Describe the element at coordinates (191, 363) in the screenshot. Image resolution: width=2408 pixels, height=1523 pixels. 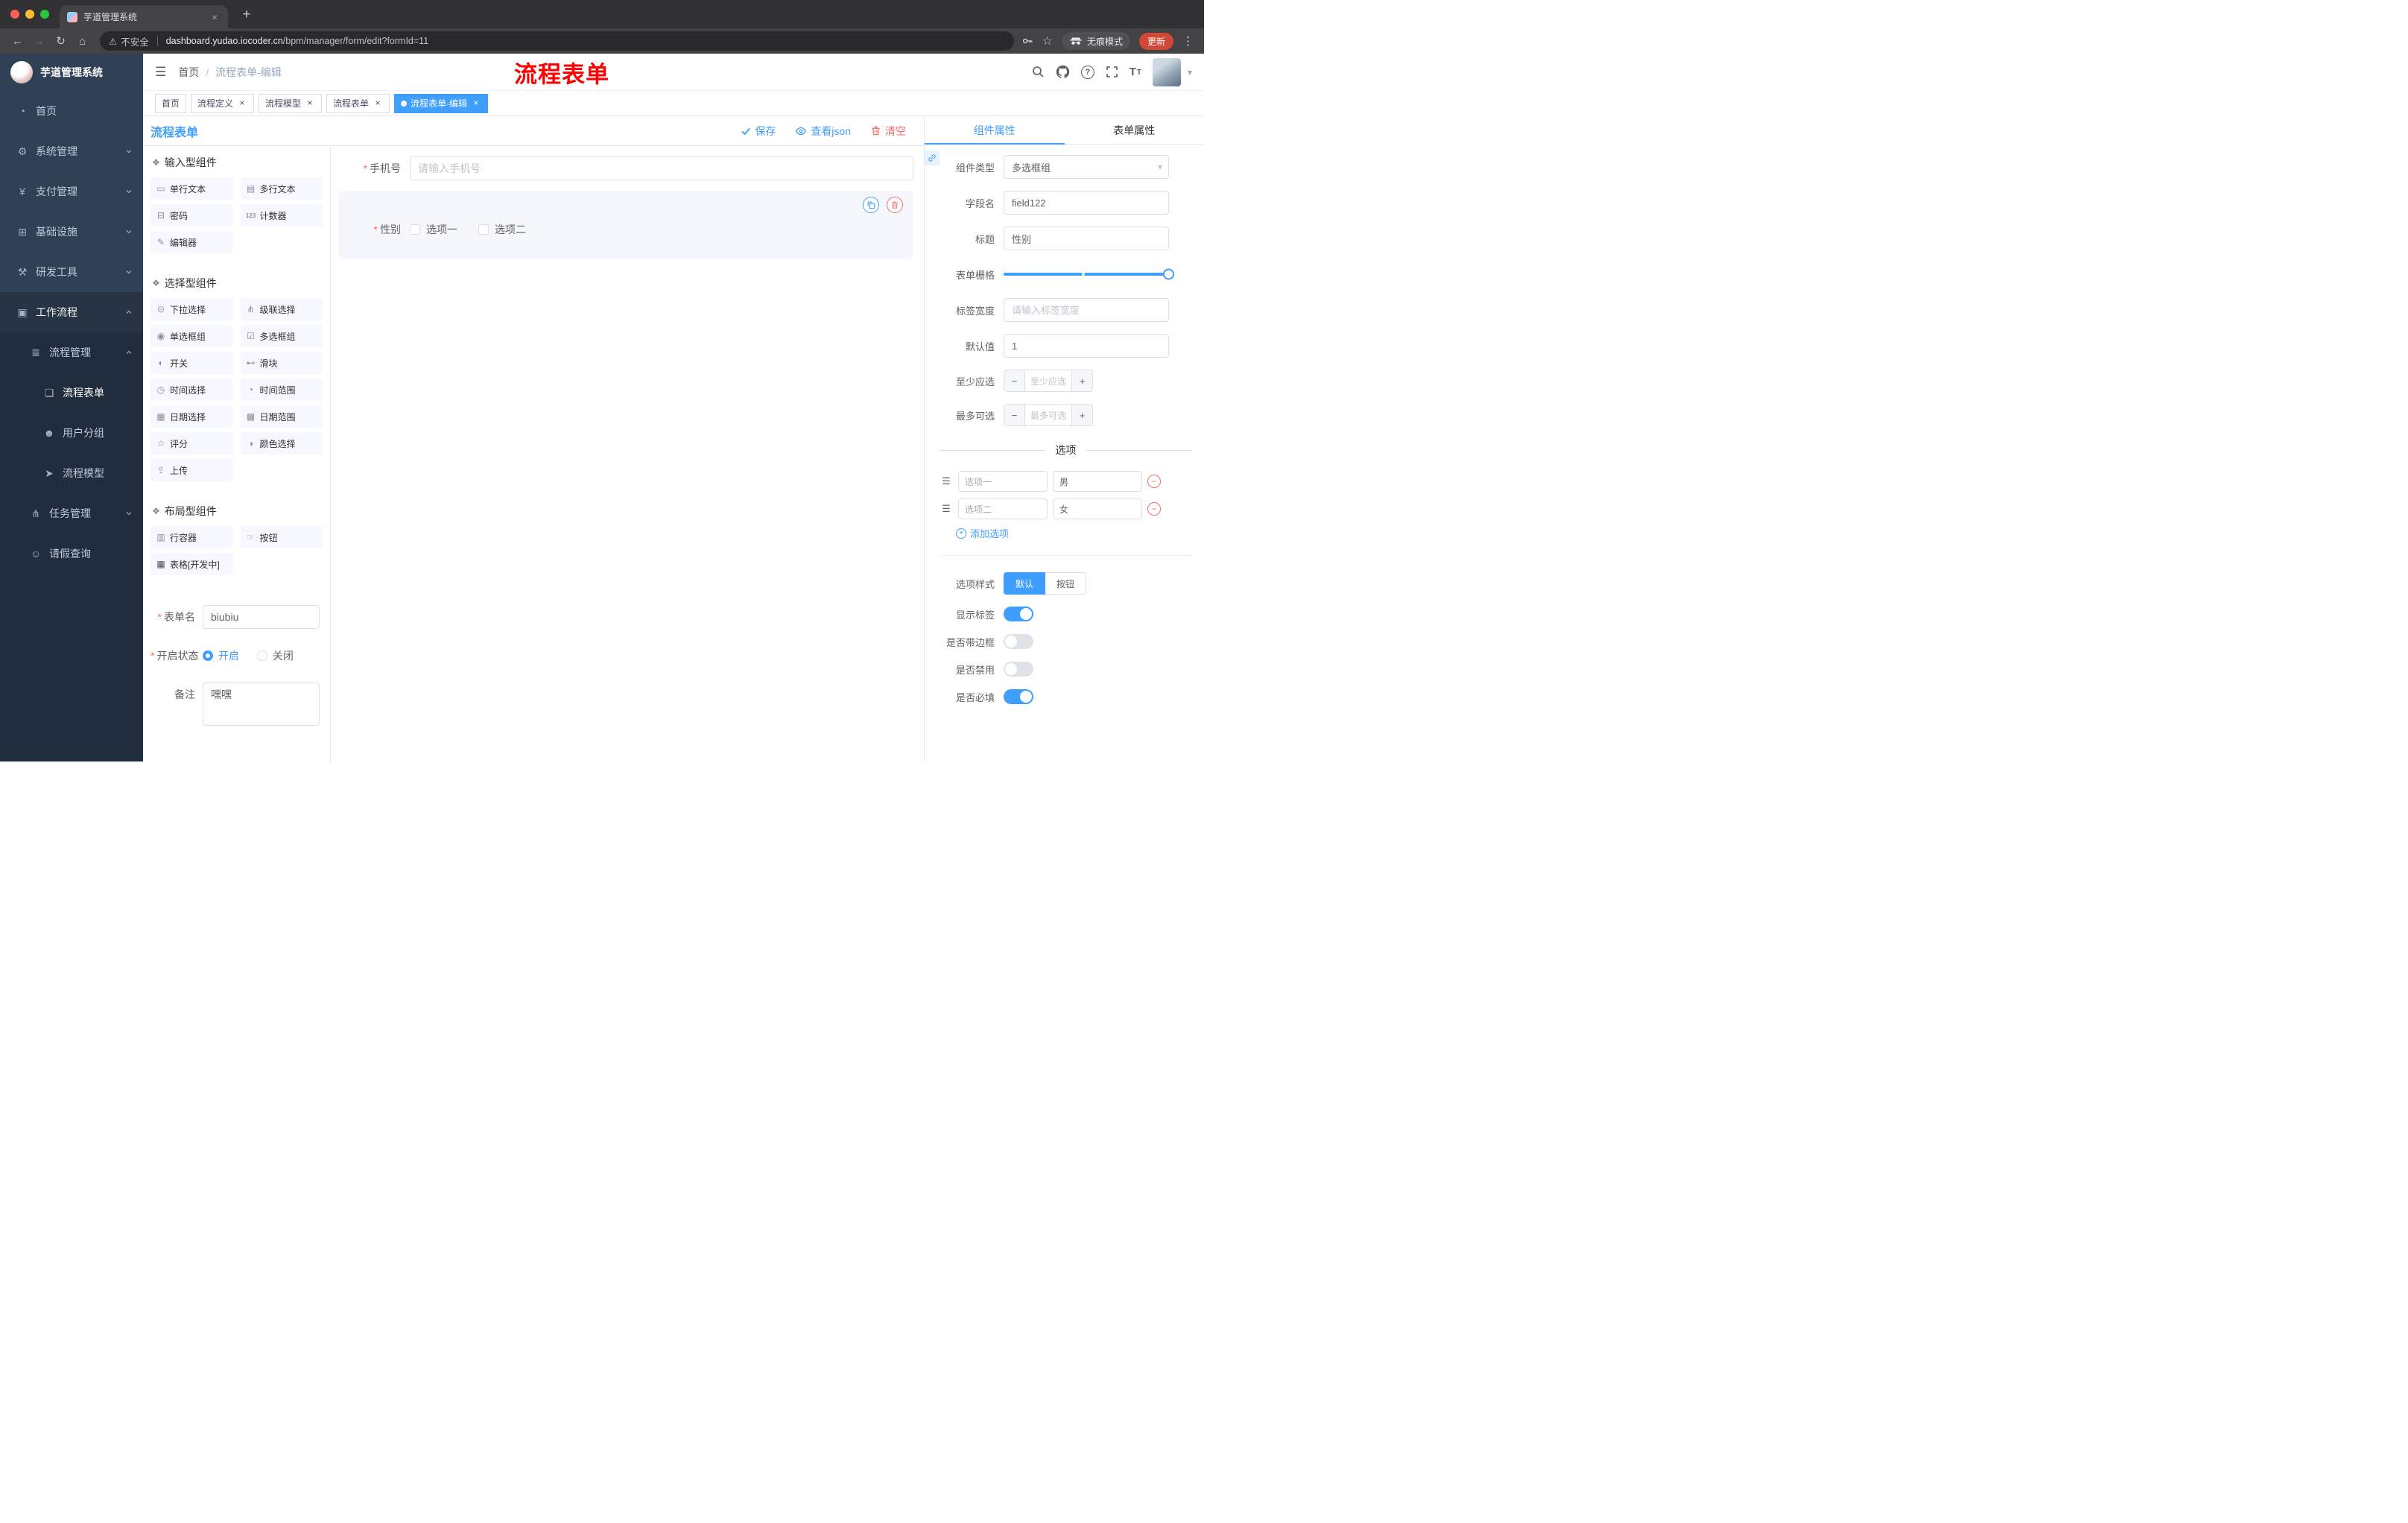
I see `component-switch: ◐ 开关` at that location.